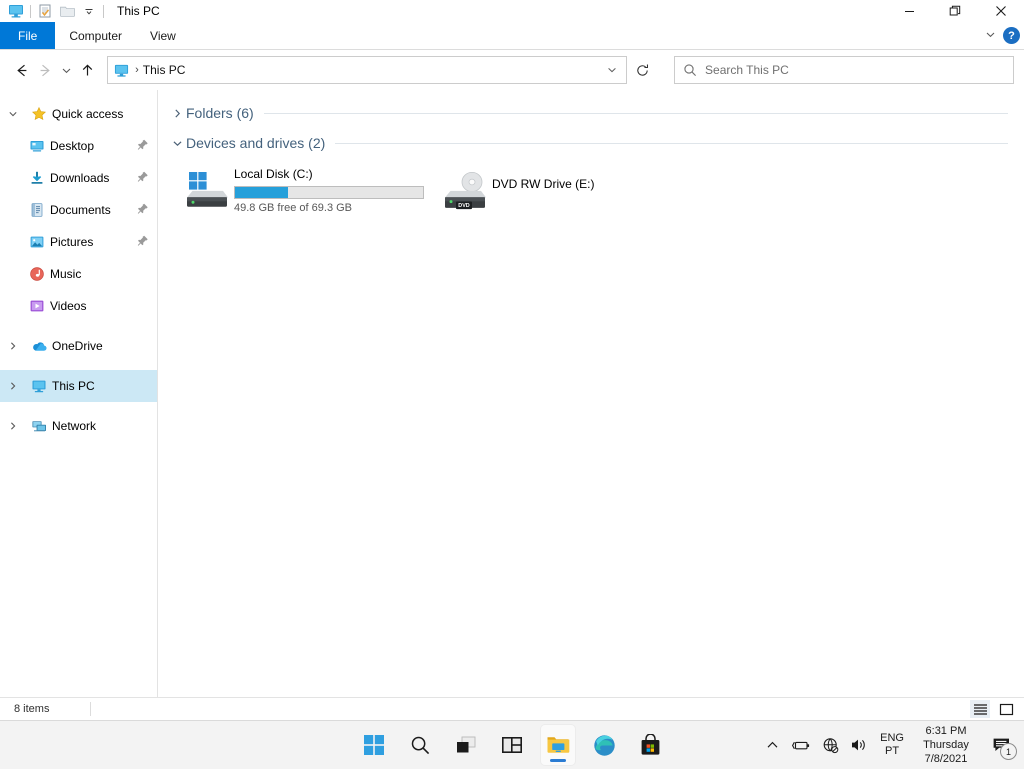 This screenshot has height=769, width=1024. I want to click on music-icon, so click(37, 274).